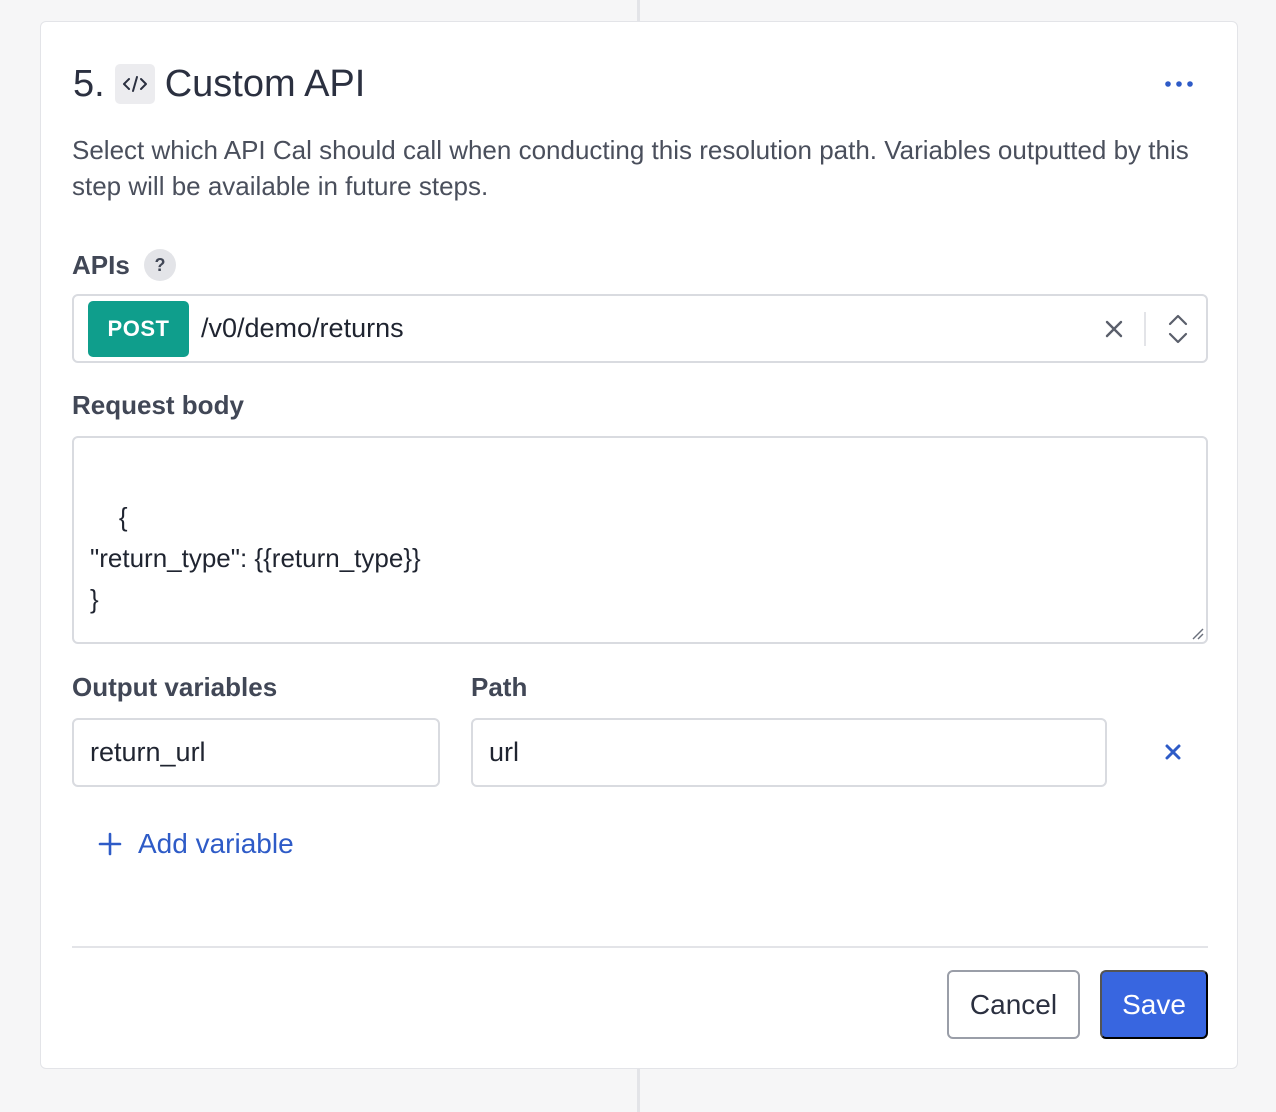 The width and height of the screenshot is (1276, 1112). I want to click on code-icon, so click(134, 84).